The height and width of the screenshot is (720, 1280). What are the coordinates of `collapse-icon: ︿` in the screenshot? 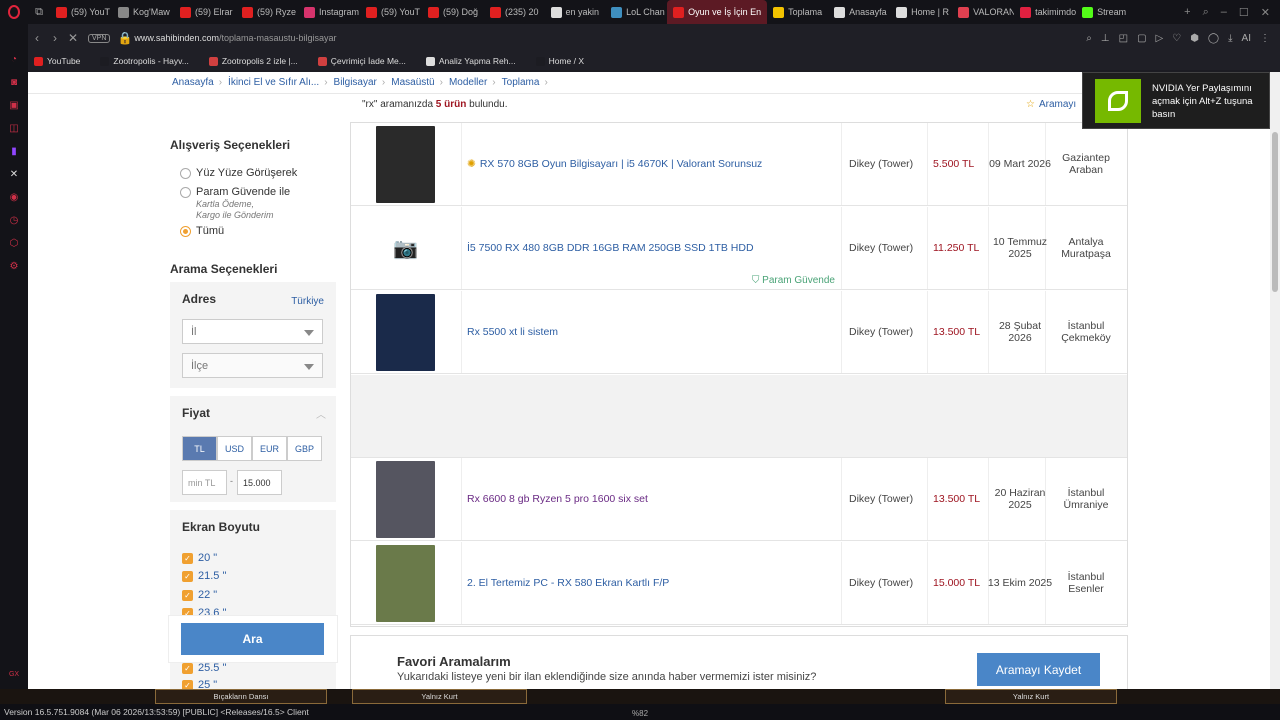 It's located at (321, 413).